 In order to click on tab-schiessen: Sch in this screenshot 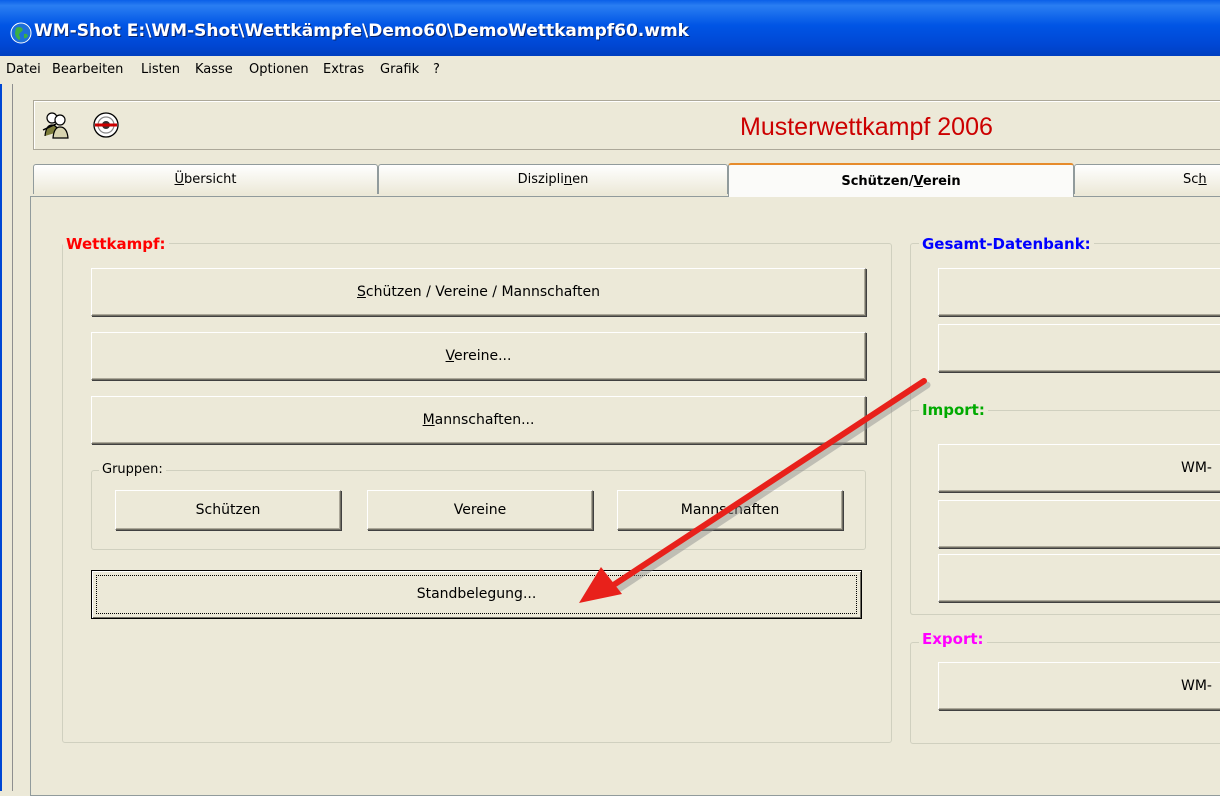, I will do `click(1147, 179)`.